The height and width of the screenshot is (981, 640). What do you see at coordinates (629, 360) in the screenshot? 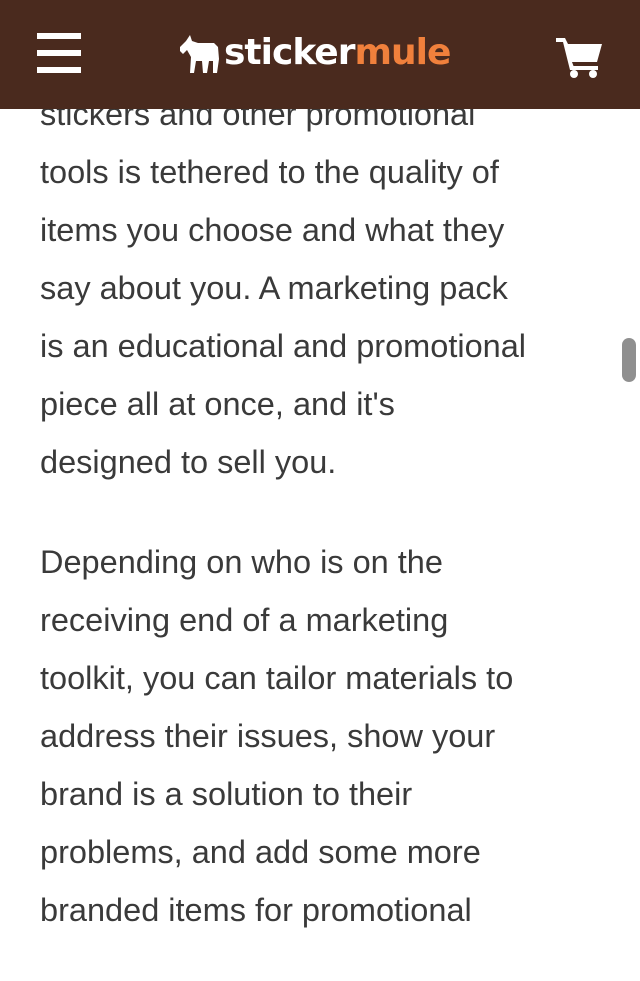
I see `scrollbar-thumb` at bounding box center [629, 360].